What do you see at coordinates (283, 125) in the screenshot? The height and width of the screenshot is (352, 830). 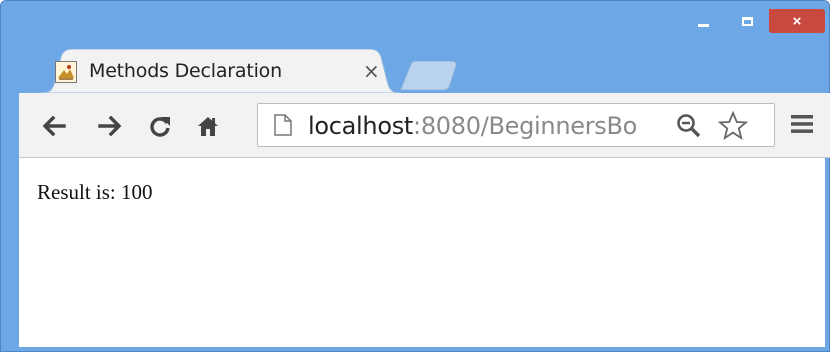 I see `page-icon` at bounding box center [283, 125].